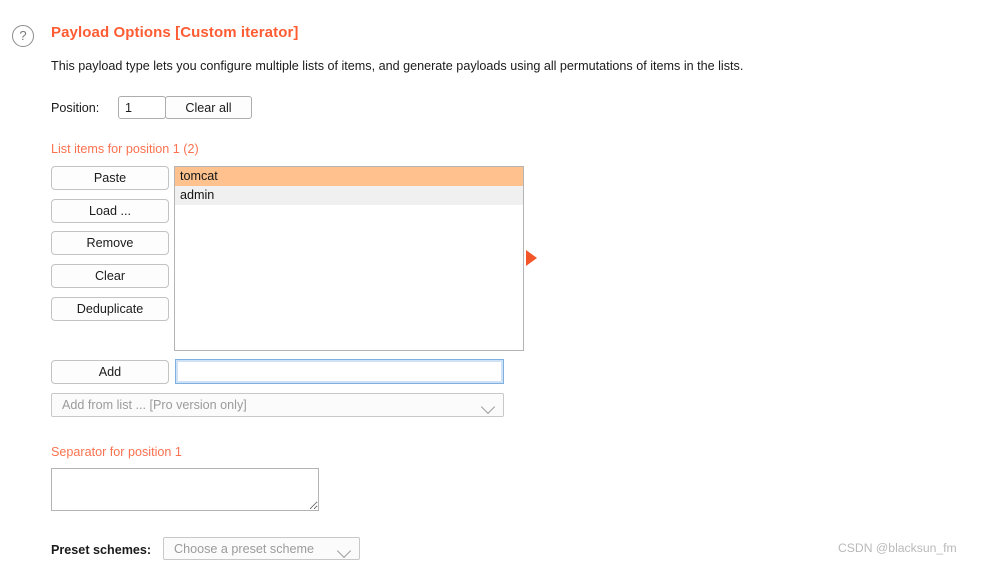 The width and height of the screenshot is (1006, 567). What do you see at coordinates (175, 32) in the screenshot?
I see `page-title: Payload Options [Custom iterator]` at bounding box center [175, 32].